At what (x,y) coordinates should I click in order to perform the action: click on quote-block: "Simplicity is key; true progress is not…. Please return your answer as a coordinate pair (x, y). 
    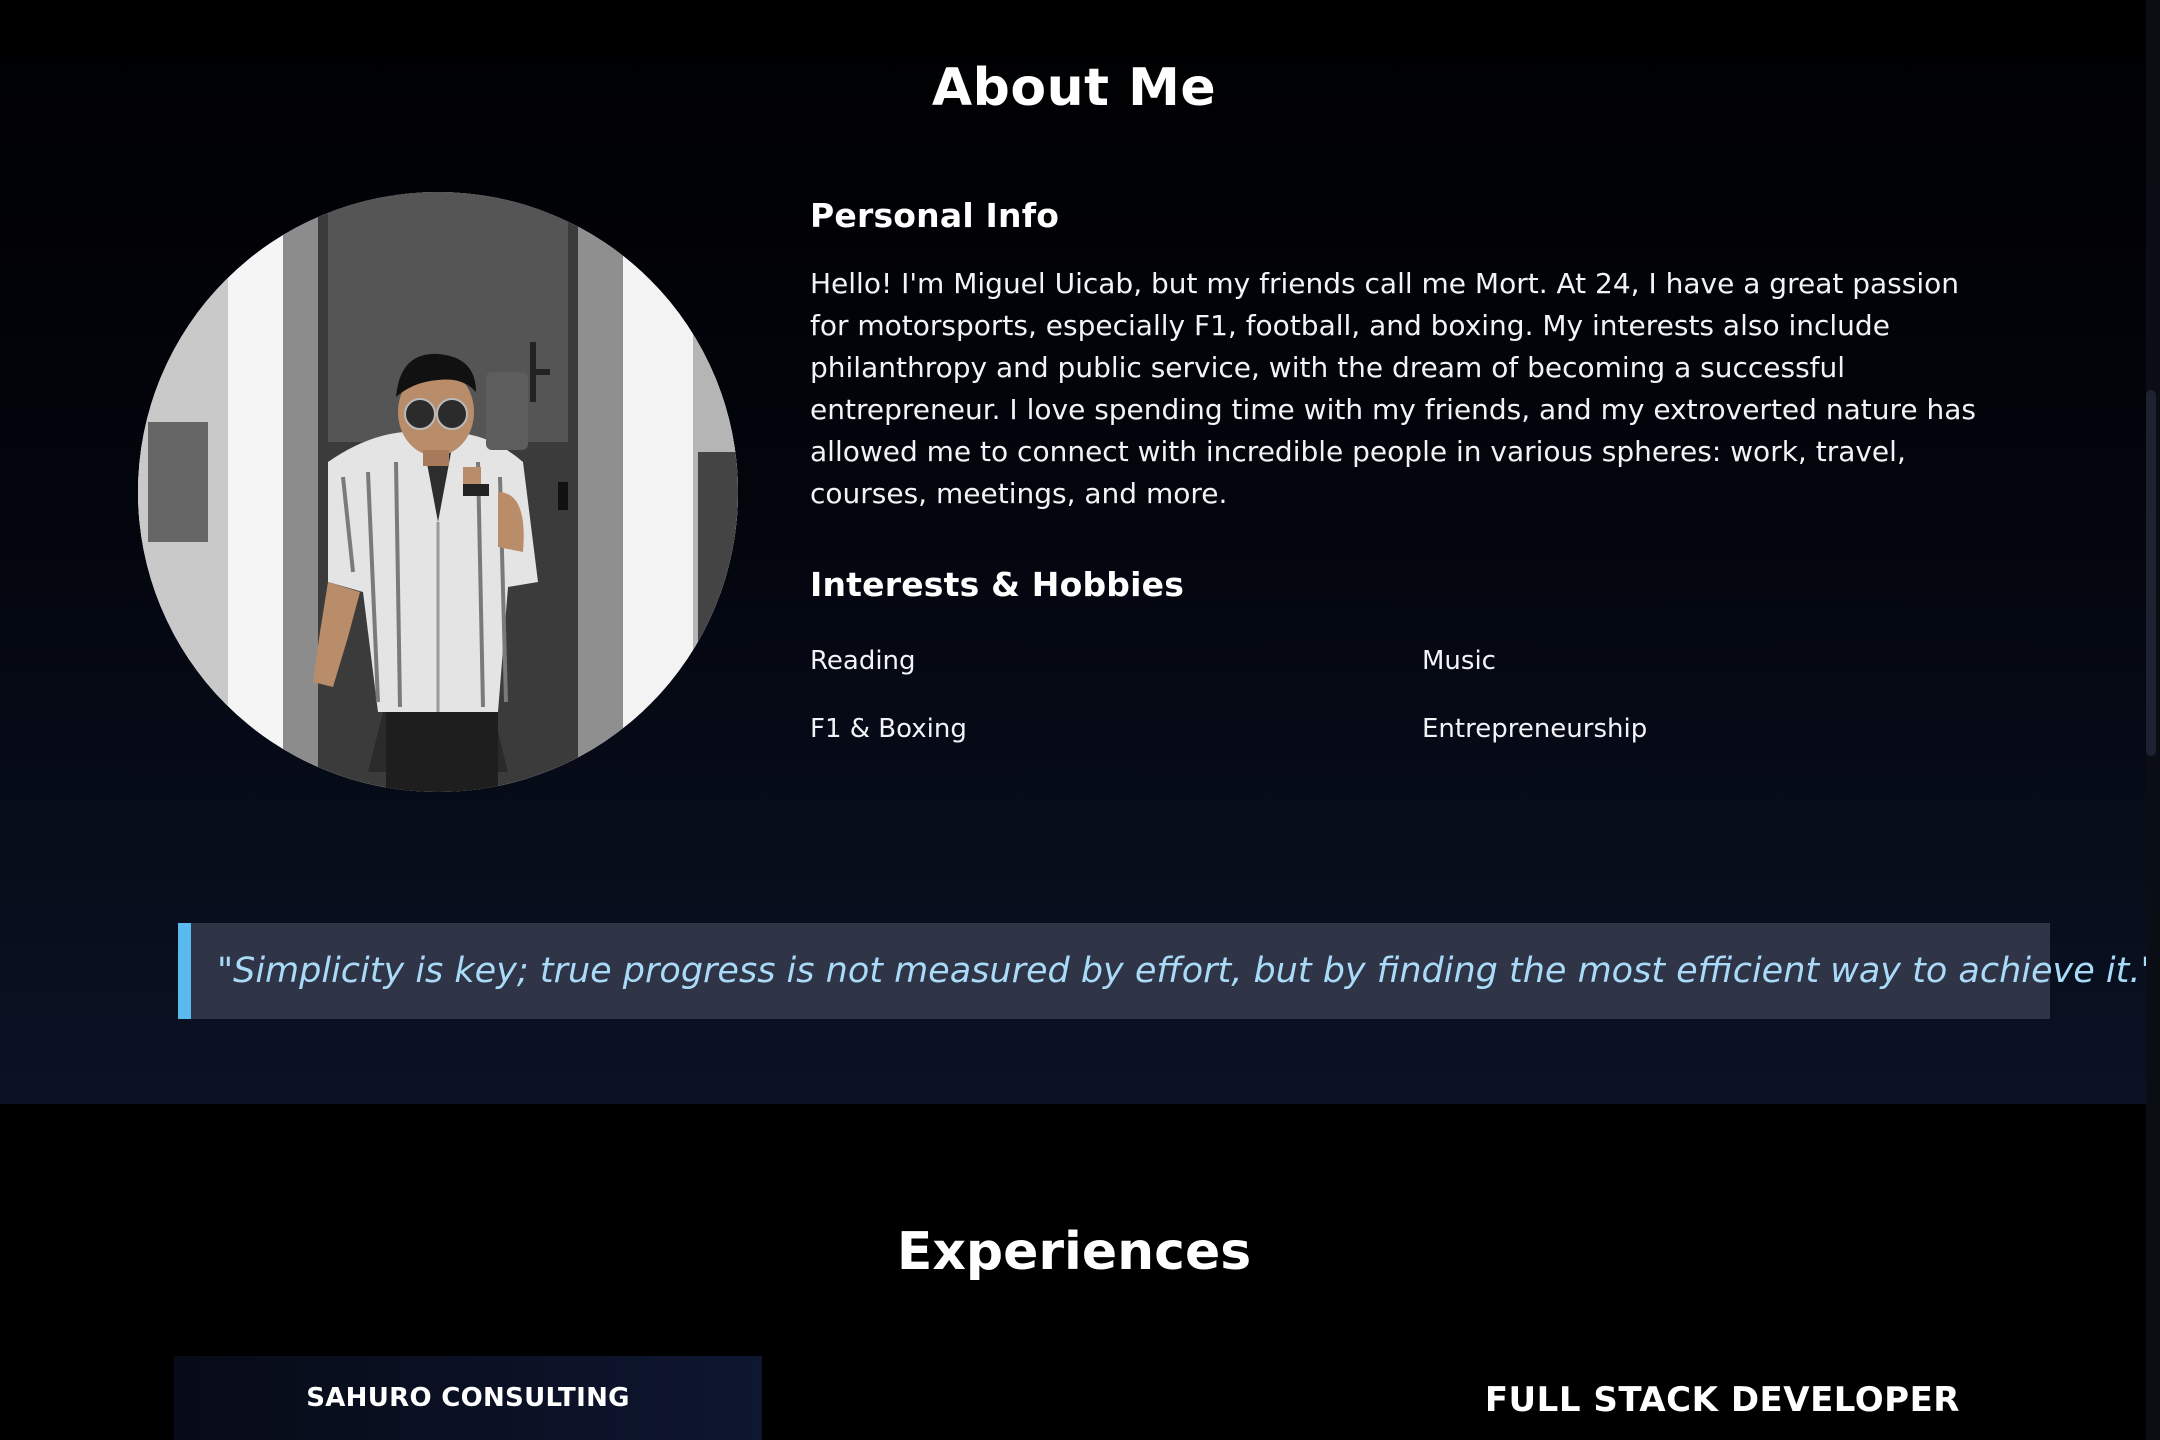
    Looking at the image, I should click on (1167, 971).